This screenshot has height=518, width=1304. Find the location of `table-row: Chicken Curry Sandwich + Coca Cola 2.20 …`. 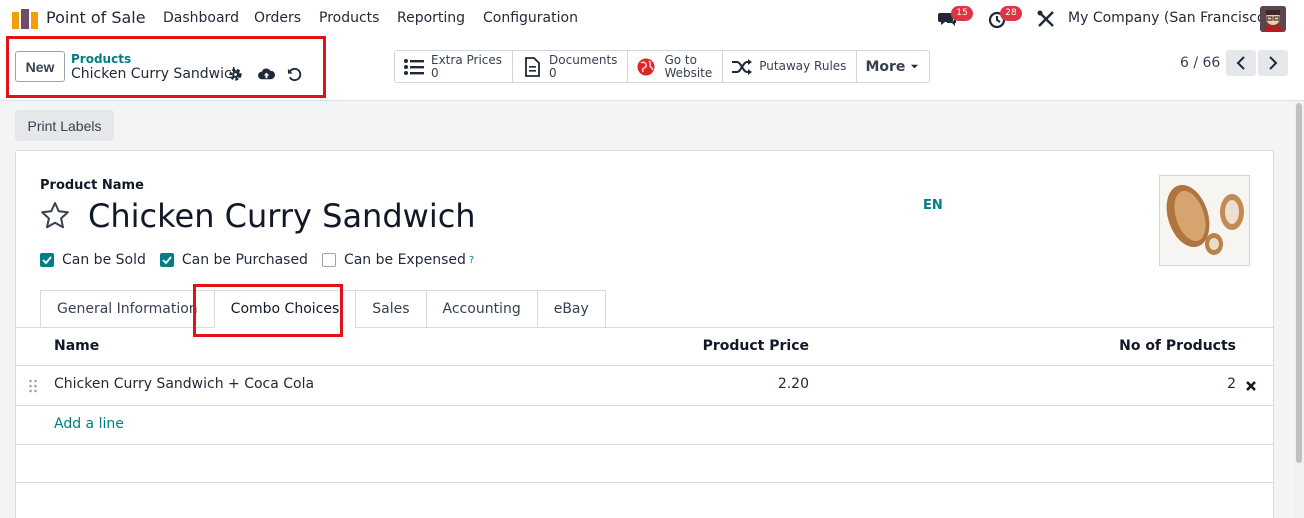

table-row: Chicken Curry Sandwich + Coca Cola 2.20 … is located at coordinates (644, 386).